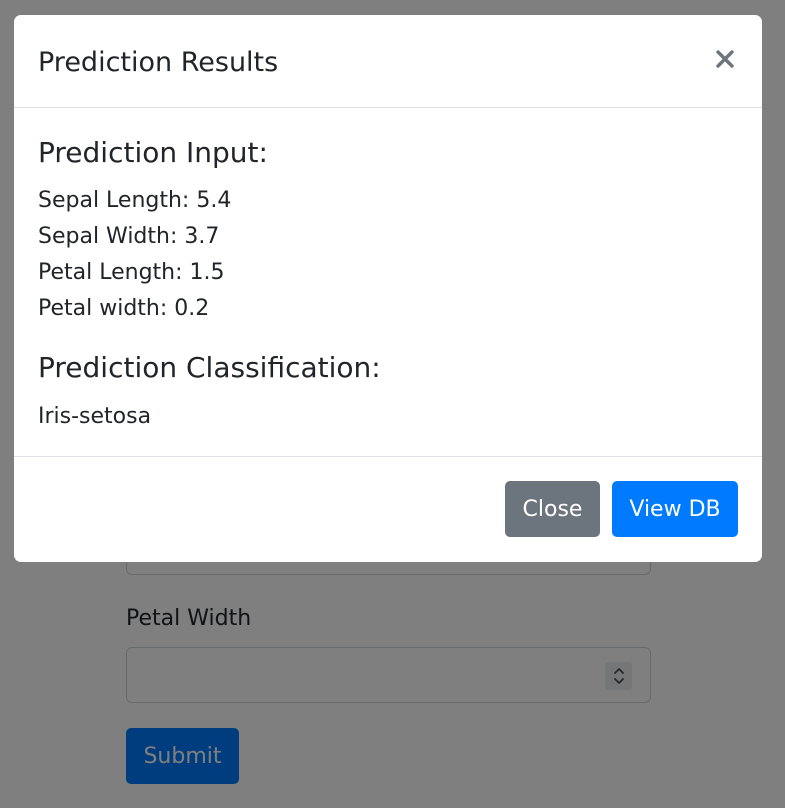  I want to click on input-value: 3.7, so click(202, 236).